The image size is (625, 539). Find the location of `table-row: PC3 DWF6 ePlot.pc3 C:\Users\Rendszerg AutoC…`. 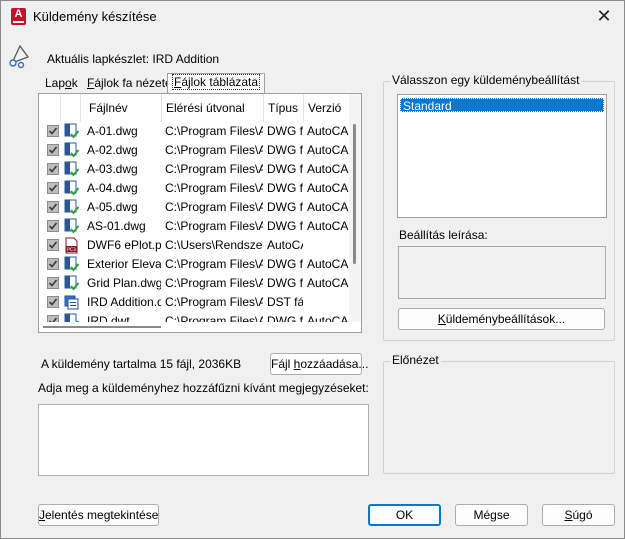

table-row: PC3 DWF6 ePlot.pc3 C:\Users\Rendszerg AutoC… is located at coordinates (195, 245).